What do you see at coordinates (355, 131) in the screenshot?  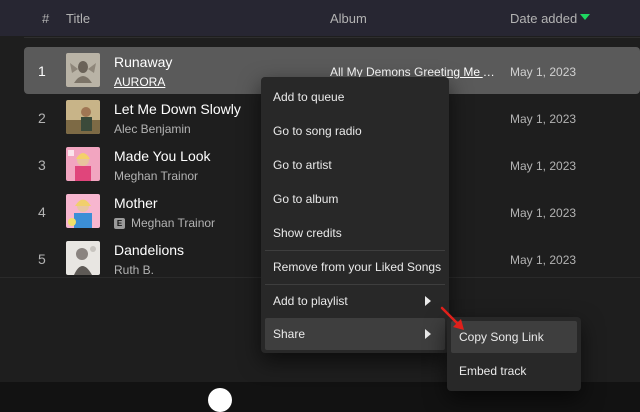 I see `menu-item-go-to-song-radio: Go to song radio` at bounding box center [355, 131].